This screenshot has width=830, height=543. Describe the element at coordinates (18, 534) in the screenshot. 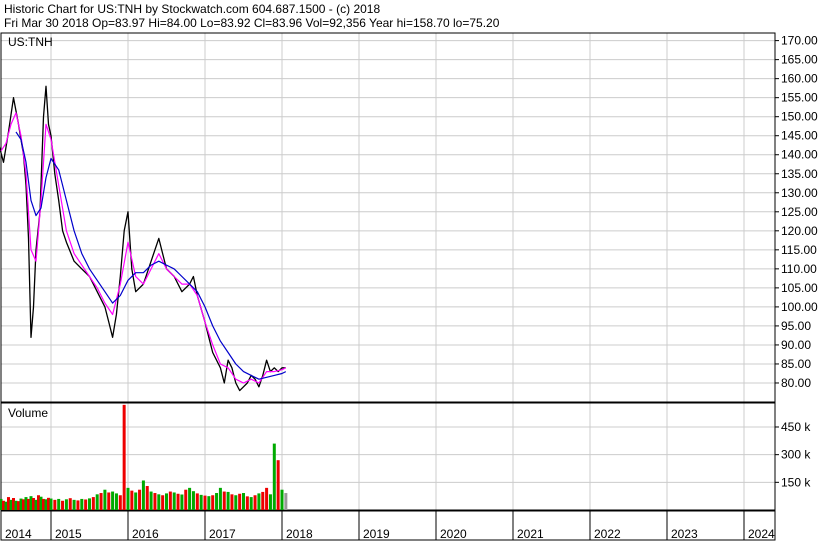

I see `year-tick-label: 2014` at that location.